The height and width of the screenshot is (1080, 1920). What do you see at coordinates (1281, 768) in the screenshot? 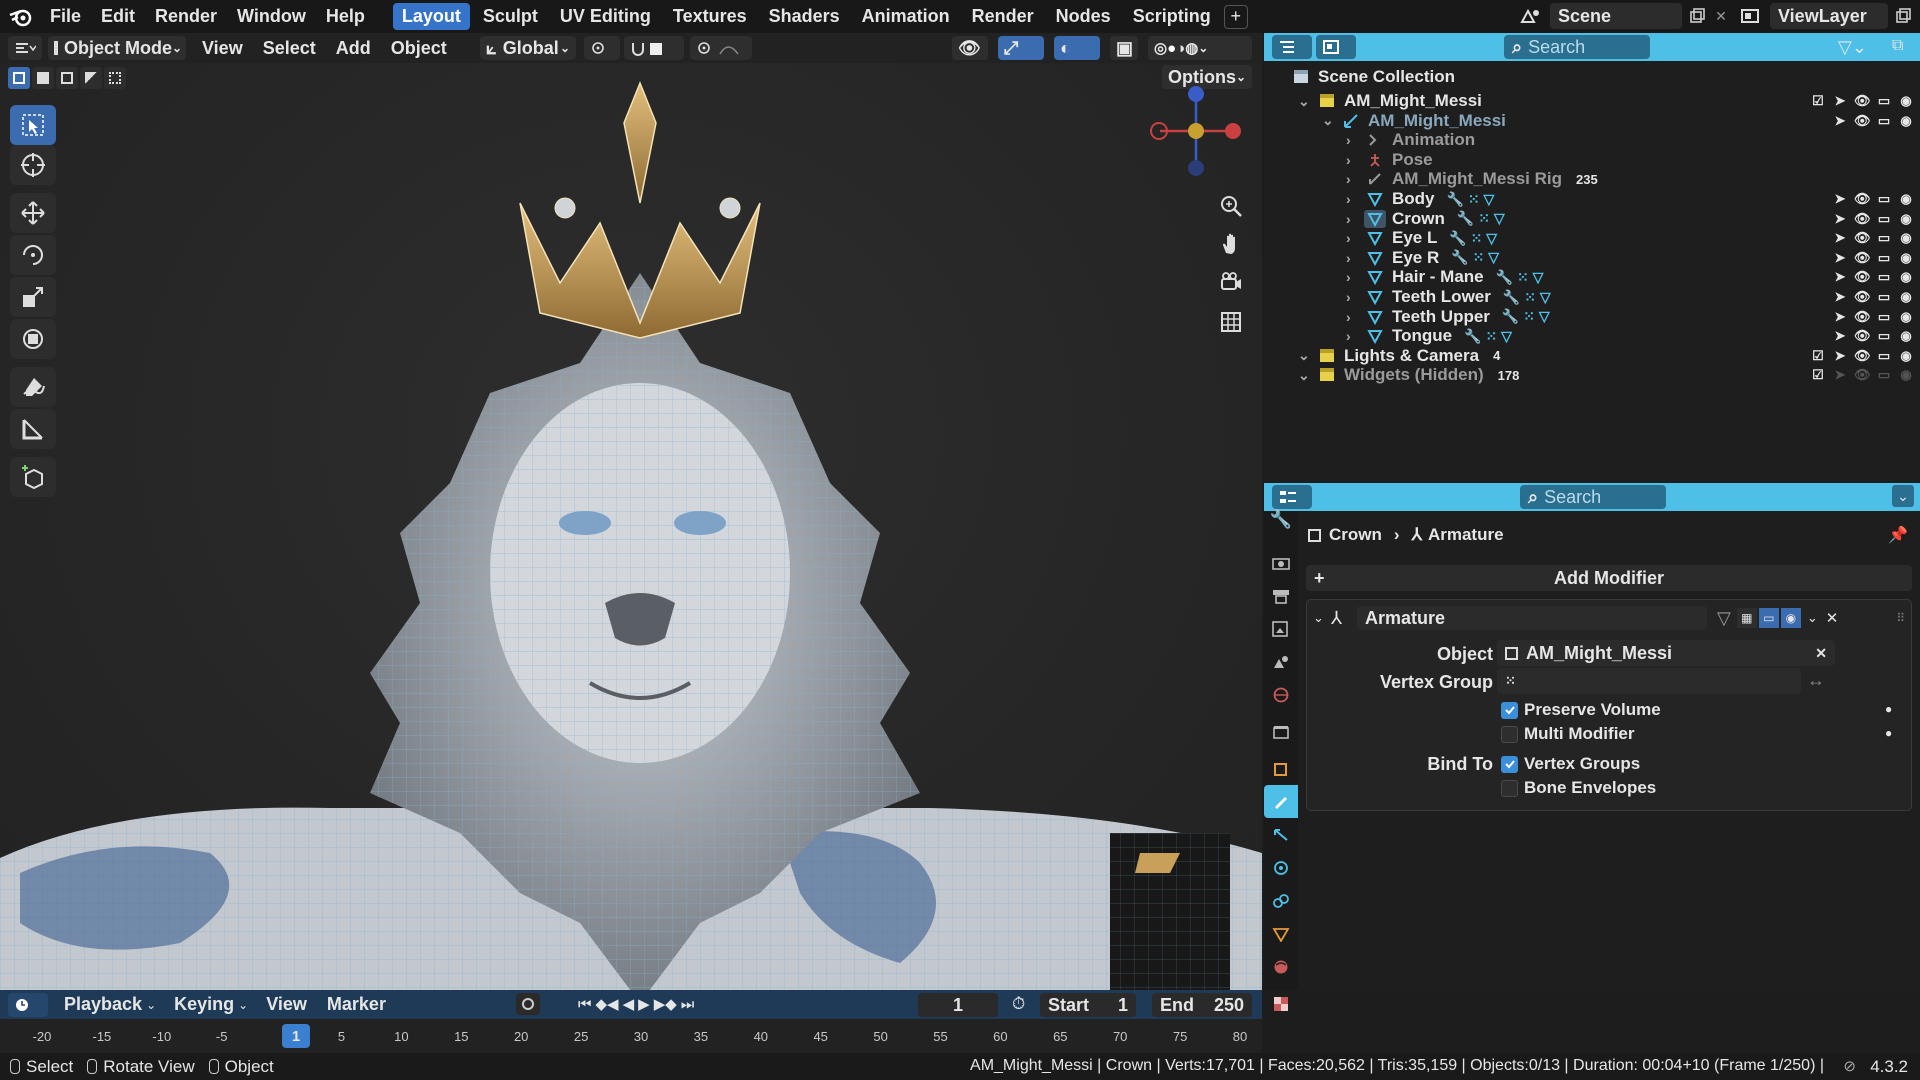
I see `tab-object-icon` at bounding box center [1281, 768].